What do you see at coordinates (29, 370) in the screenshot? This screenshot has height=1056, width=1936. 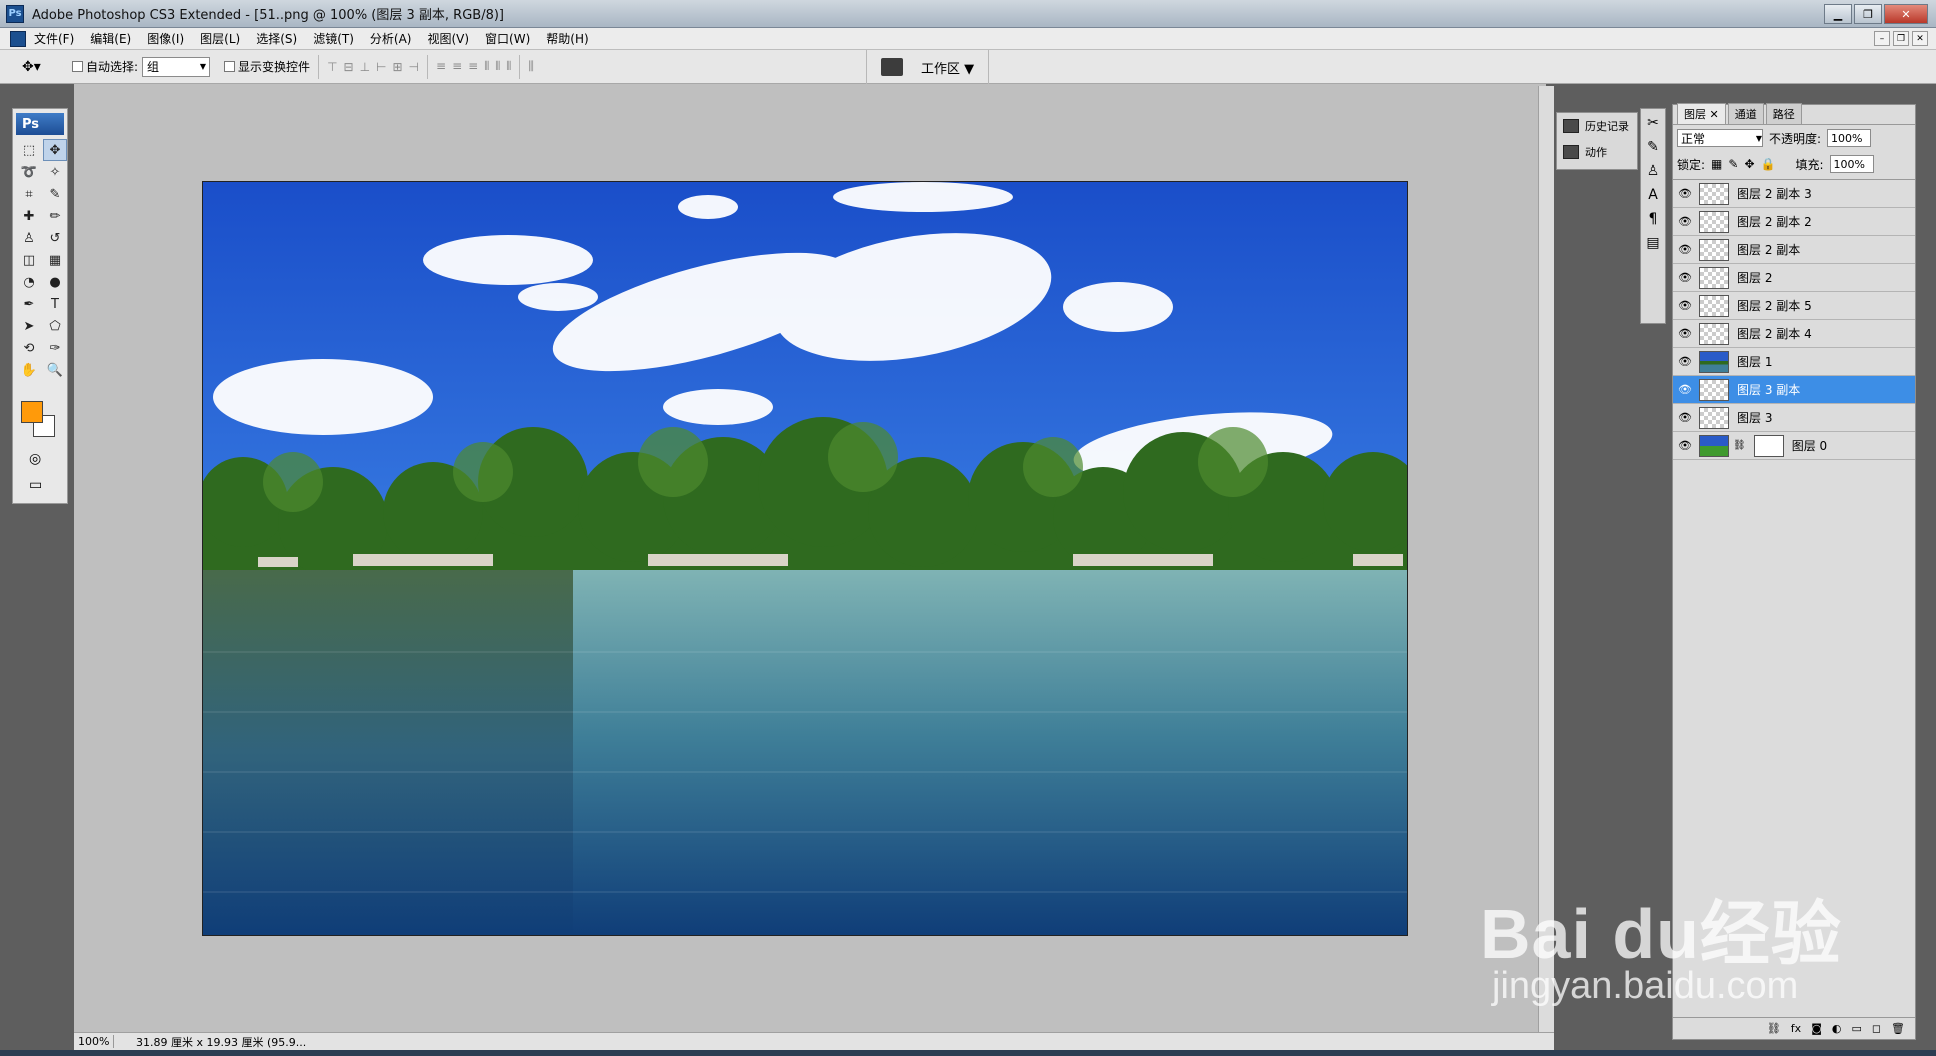 I see `hand-tool-icon: ✋` at bounding box center [29, 370].